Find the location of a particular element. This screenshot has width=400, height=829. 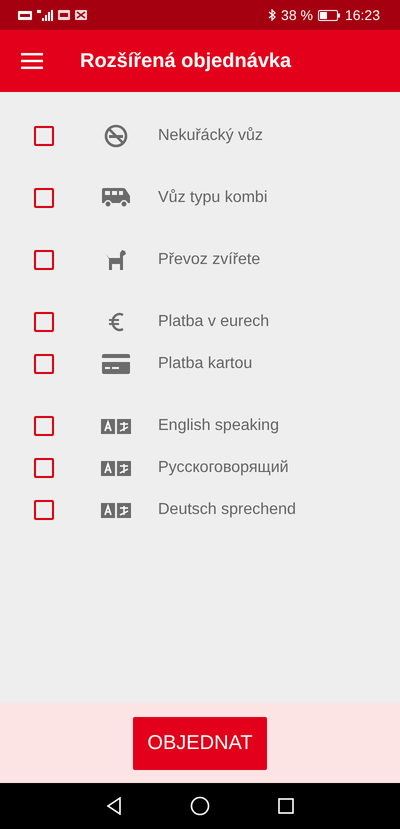

option-label: Deutsch sprechend is located at coordinates (227, 510).